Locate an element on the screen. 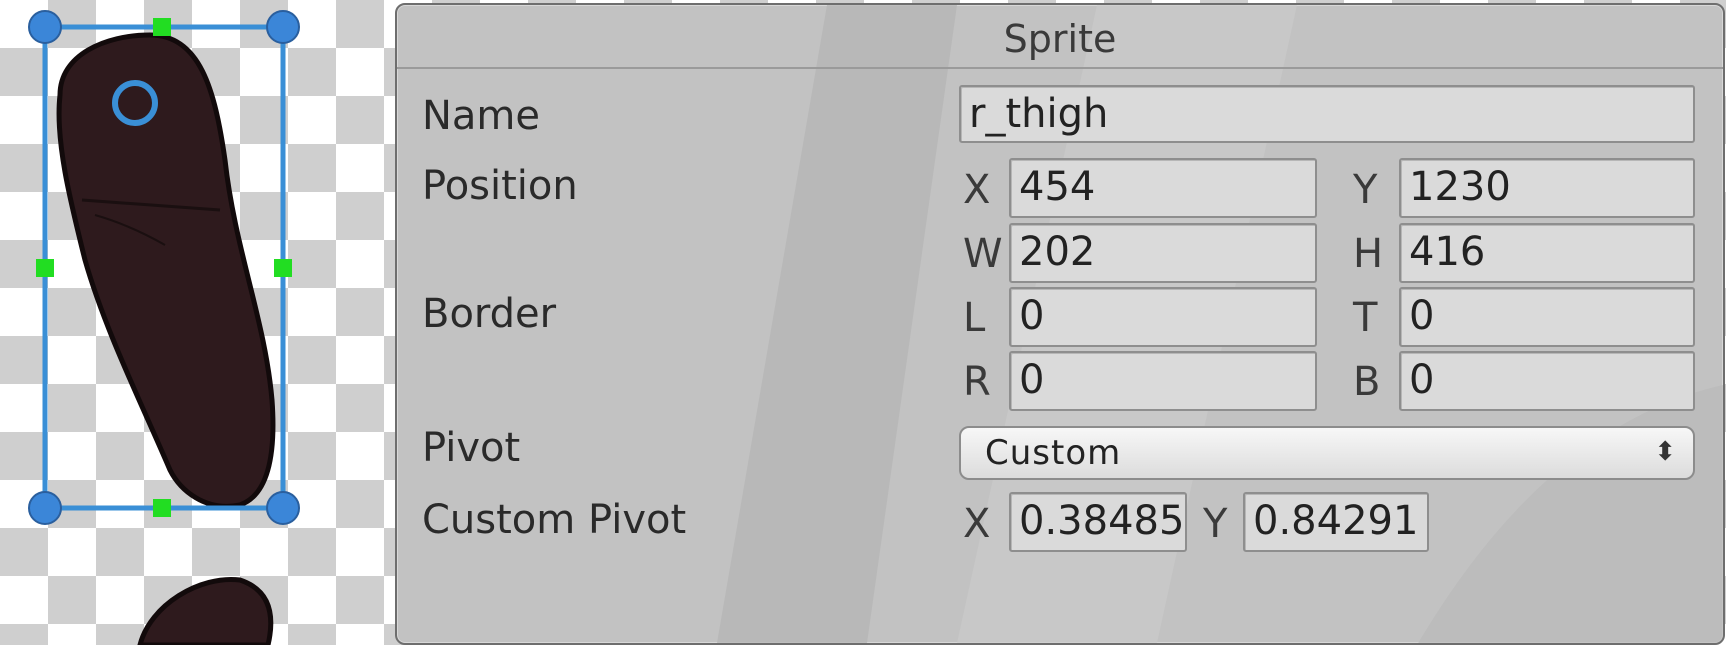 The image size is (1726, 645). custom-pivot-label: Custom Pivot is located at coordinates (554, 520).